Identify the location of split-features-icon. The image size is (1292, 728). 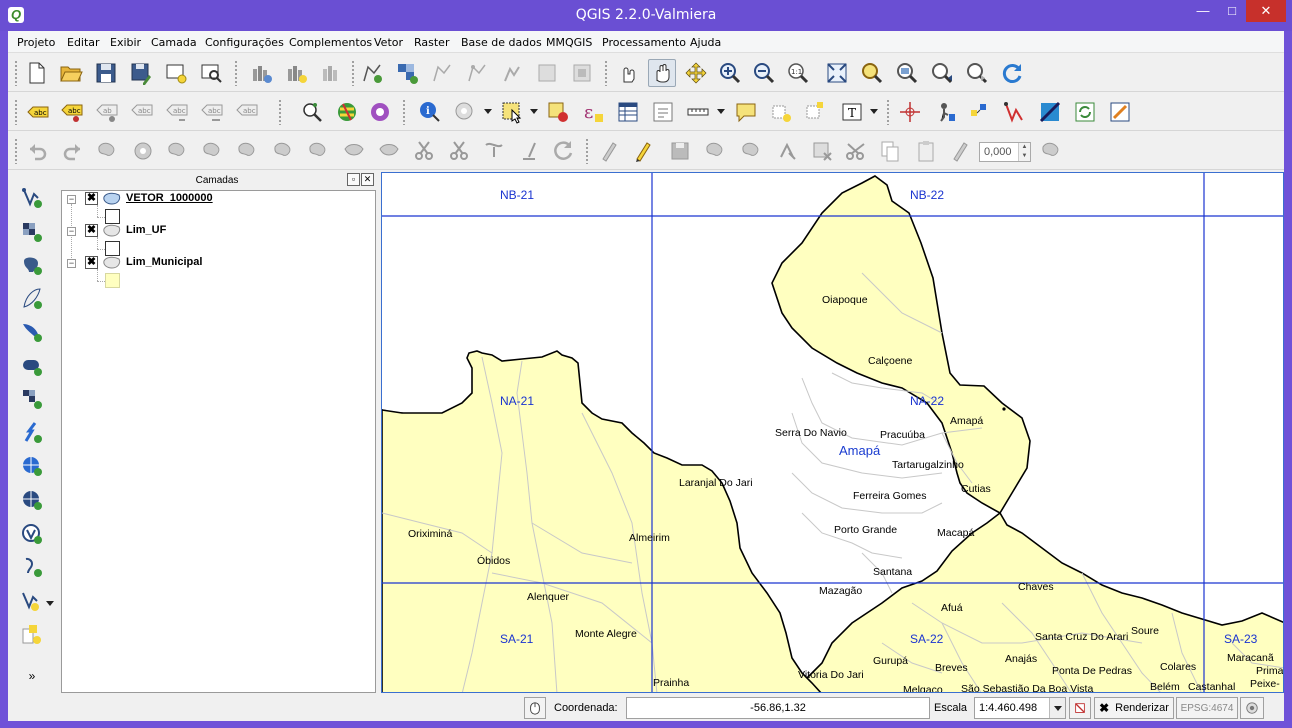
(389, 151).